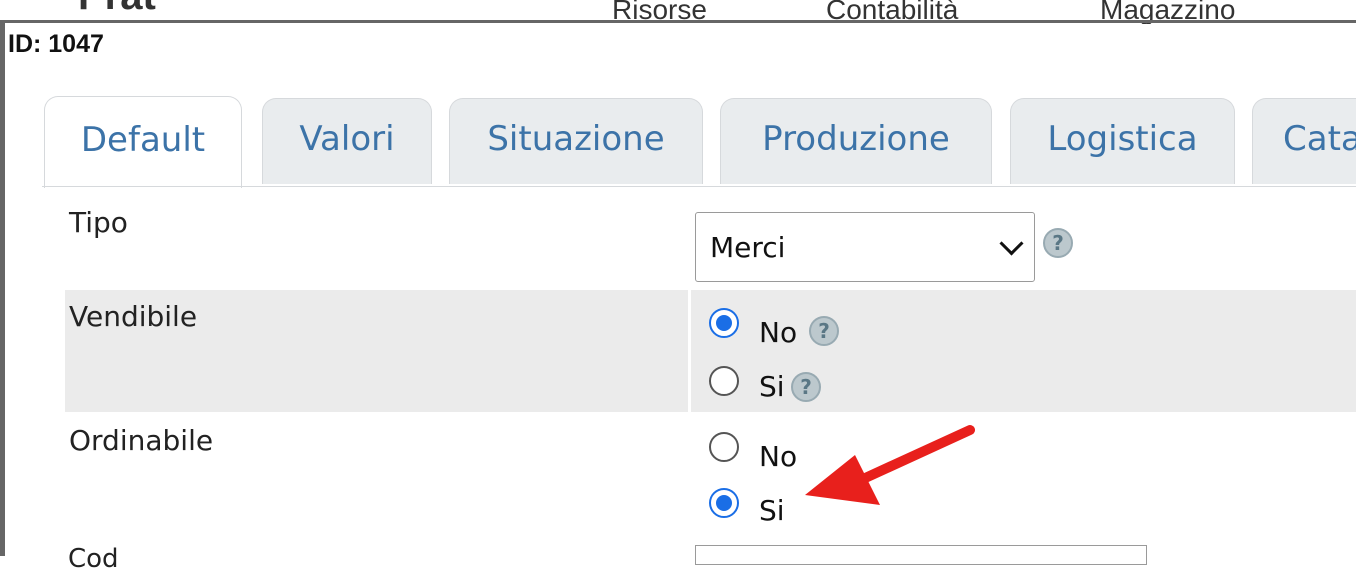  I want to click on row-tipo: Tipo Merci ?, so click(710, 241).